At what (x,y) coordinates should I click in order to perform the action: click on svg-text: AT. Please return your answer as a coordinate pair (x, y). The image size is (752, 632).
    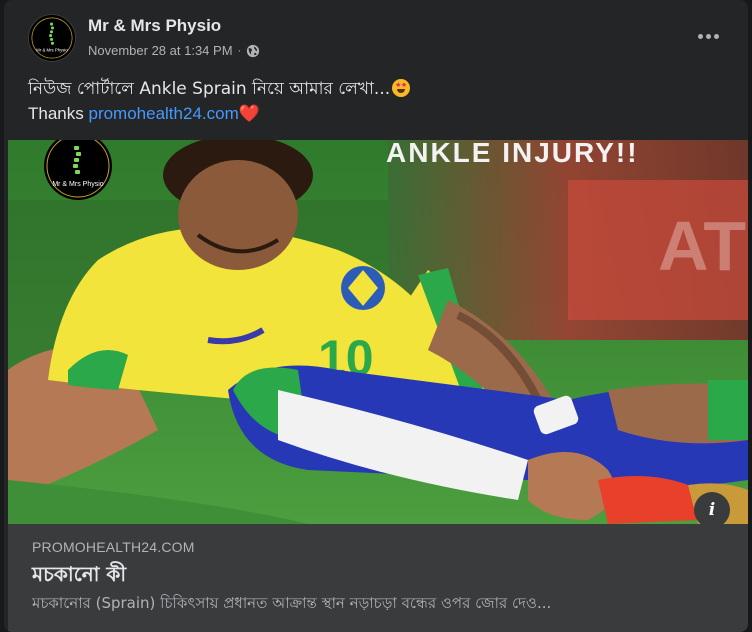
    Looking at the image, I should click on (702, 246).